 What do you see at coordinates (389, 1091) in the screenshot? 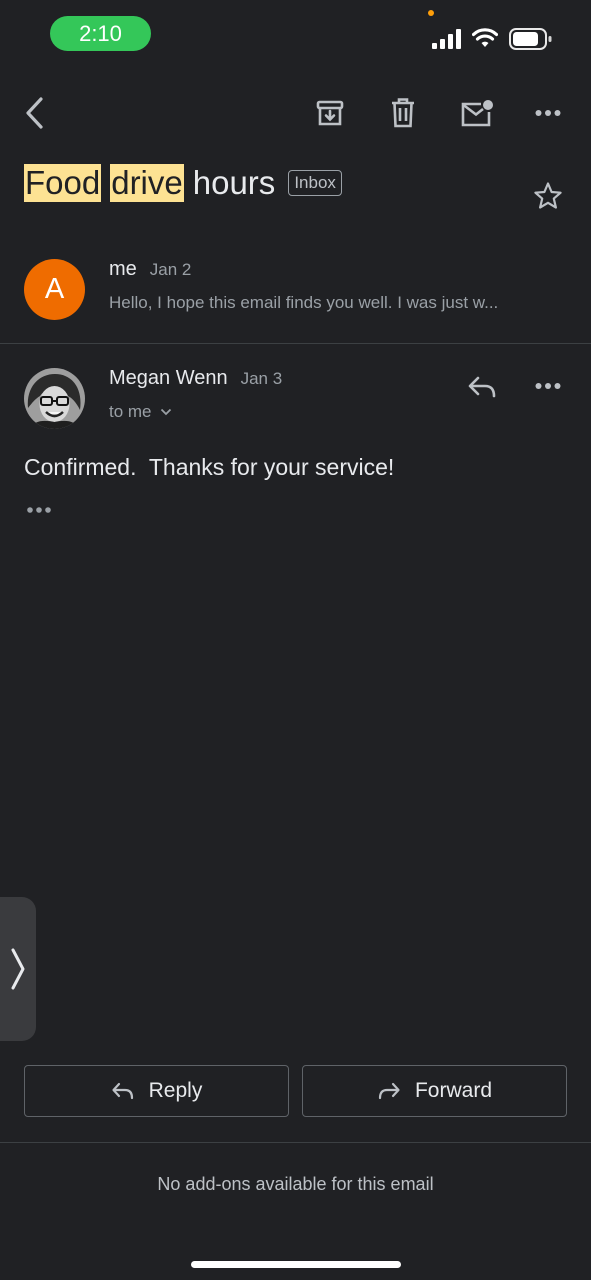
I see `forward-icon` at bounding box center [389, 1091].